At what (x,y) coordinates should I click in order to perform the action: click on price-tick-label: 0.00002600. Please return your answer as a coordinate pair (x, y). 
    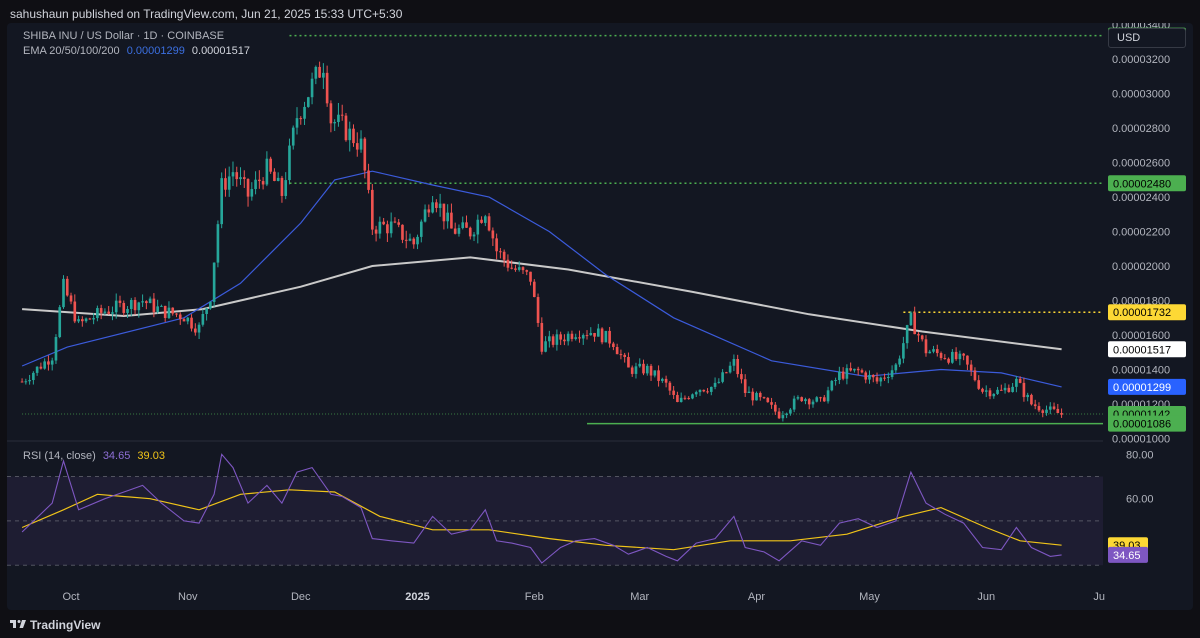
    Looking at the image, I should click on (1141, 164).